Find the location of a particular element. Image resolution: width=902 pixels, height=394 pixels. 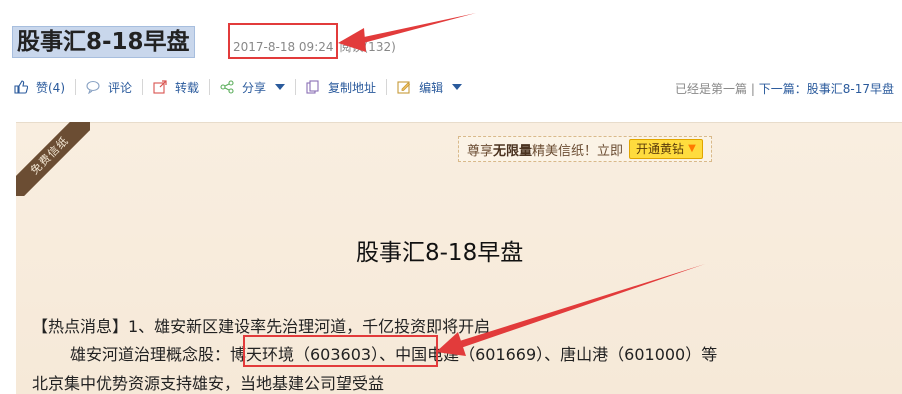

share-icon is located at coordinates (227, 87).